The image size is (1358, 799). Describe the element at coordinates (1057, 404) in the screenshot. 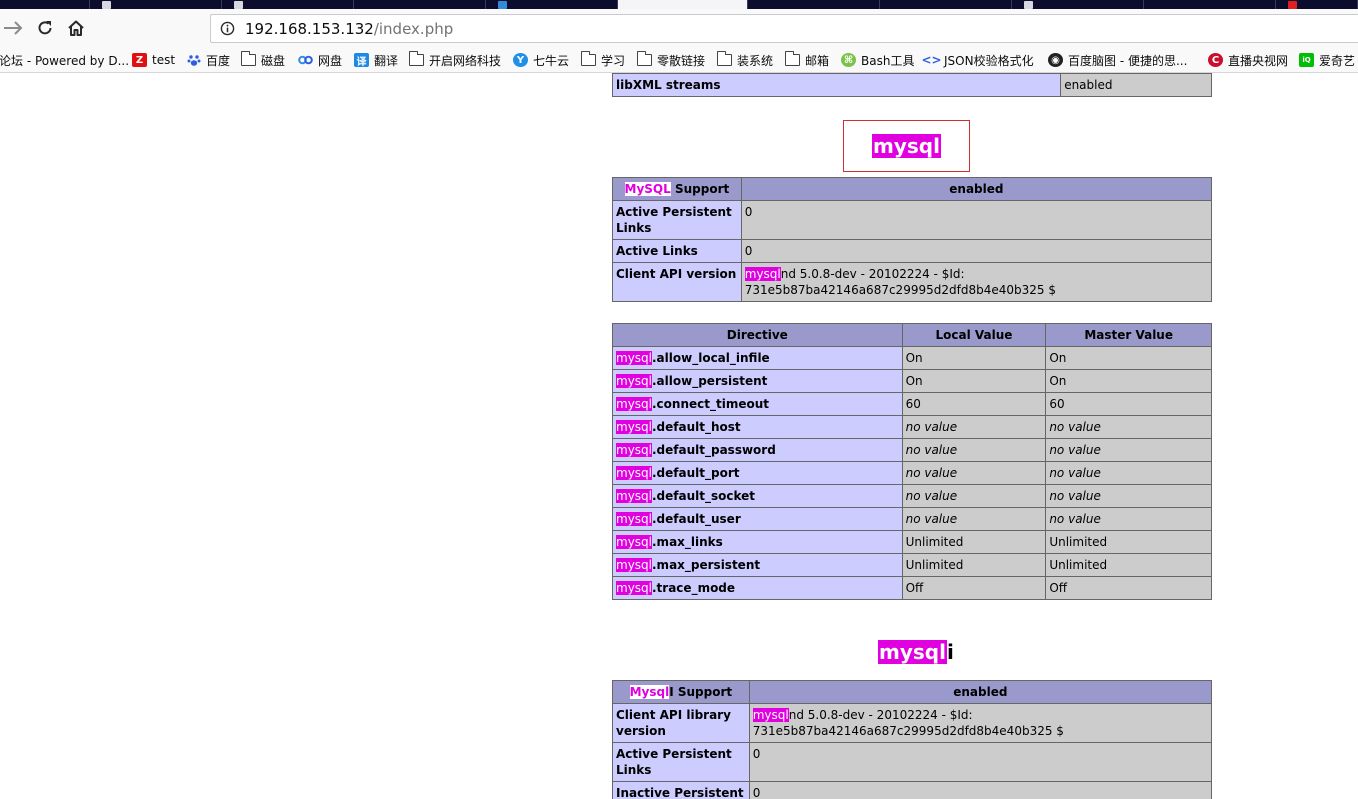

I see `master-value-text: 60` at that location.